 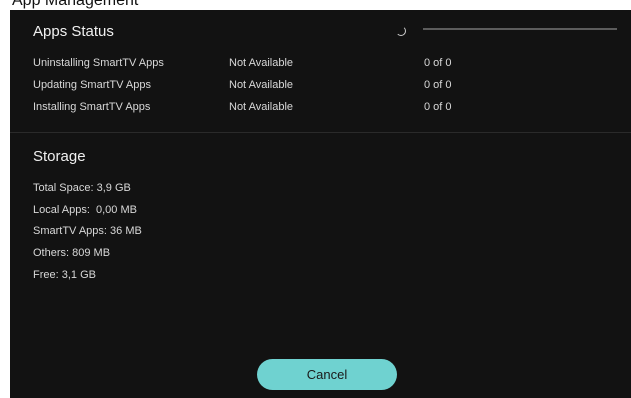 What do you see at coordinates (401, 31) in the screenshot?
I see `loading-spinner-icon` at bounding box center [401, 31].